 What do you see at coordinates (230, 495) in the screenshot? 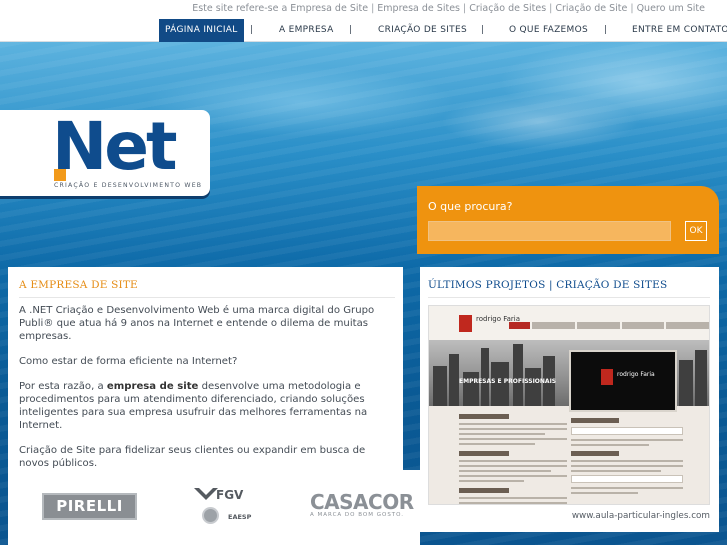
I see `fgv-text: FGV` at bounding box center [230, 495].